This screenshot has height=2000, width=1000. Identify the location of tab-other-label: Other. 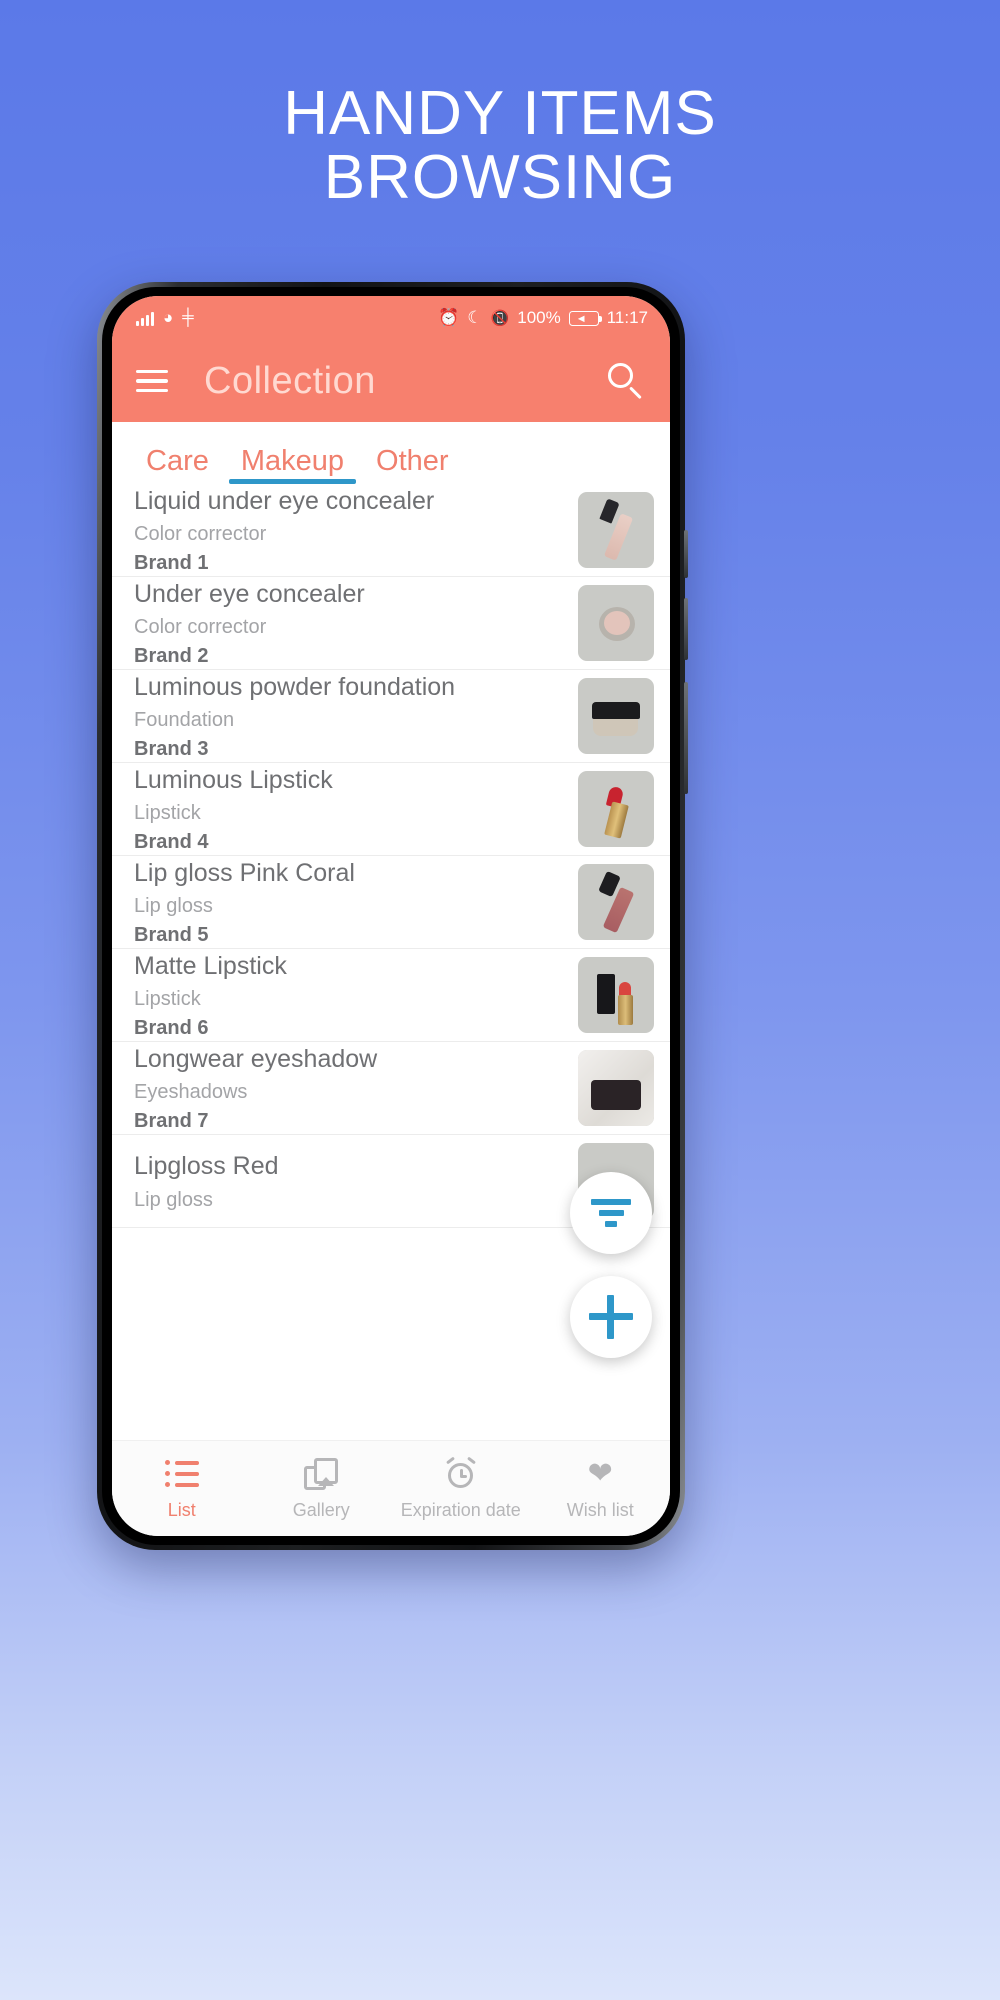
(412, 461).